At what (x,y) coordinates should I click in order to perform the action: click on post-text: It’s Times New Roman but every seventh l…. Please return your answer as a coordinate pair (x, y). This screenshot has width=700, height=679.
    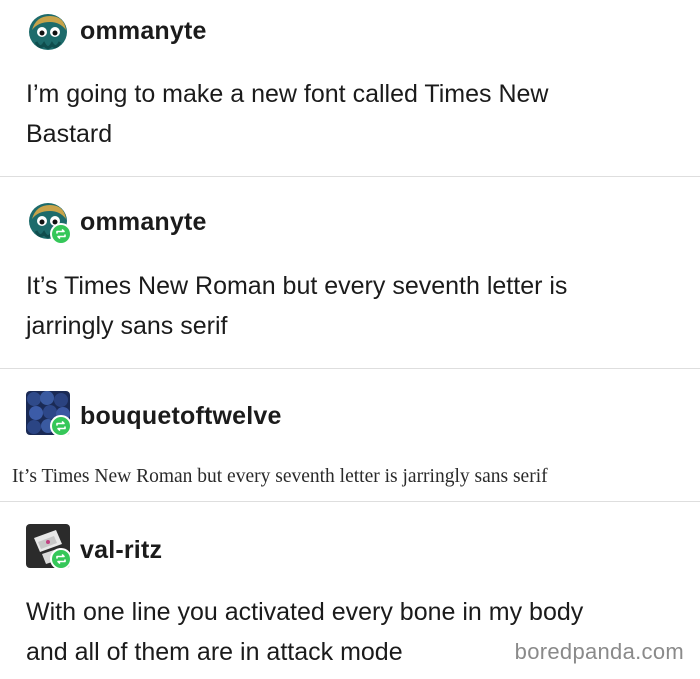
    Looking at the image, I should click on (280, 476).